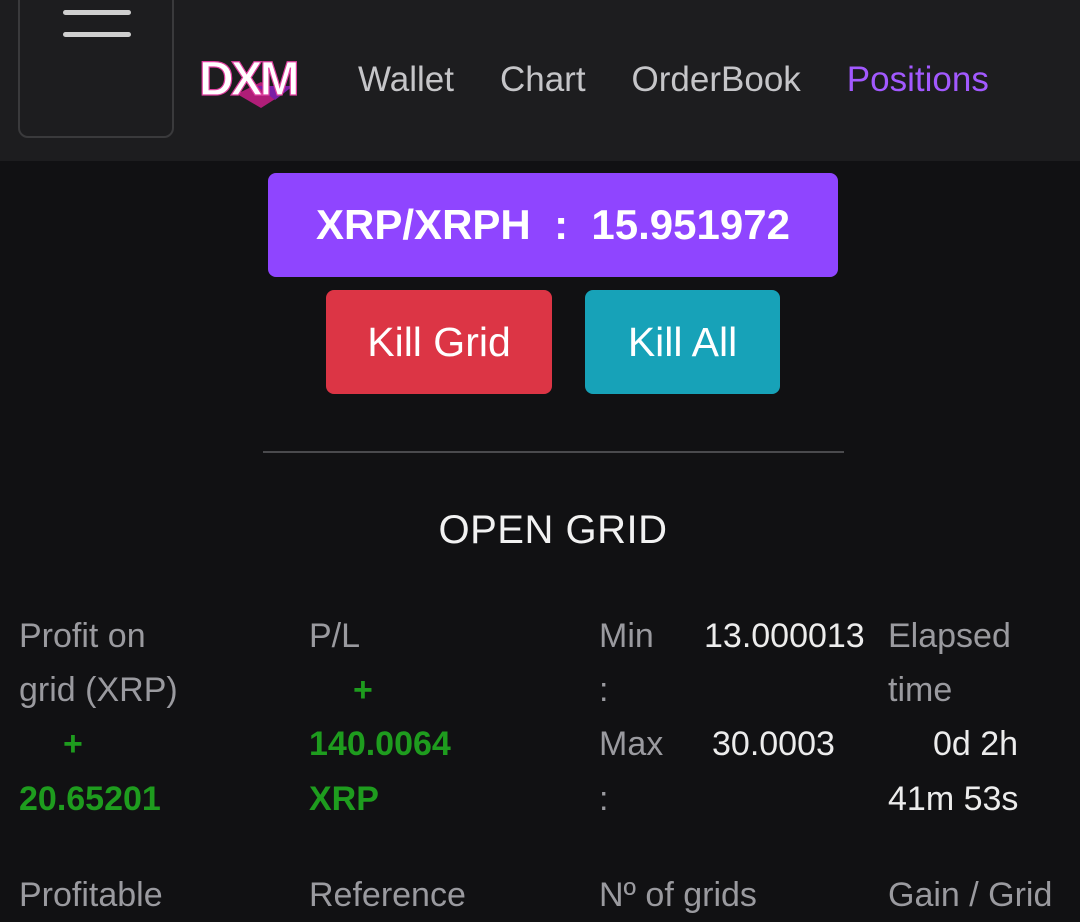 This screenshot has width=1080, height=922. What do you see at coordinates (604, 799) in the screenshot?
I see `max-colon: :` at bounding box center [604, 799].